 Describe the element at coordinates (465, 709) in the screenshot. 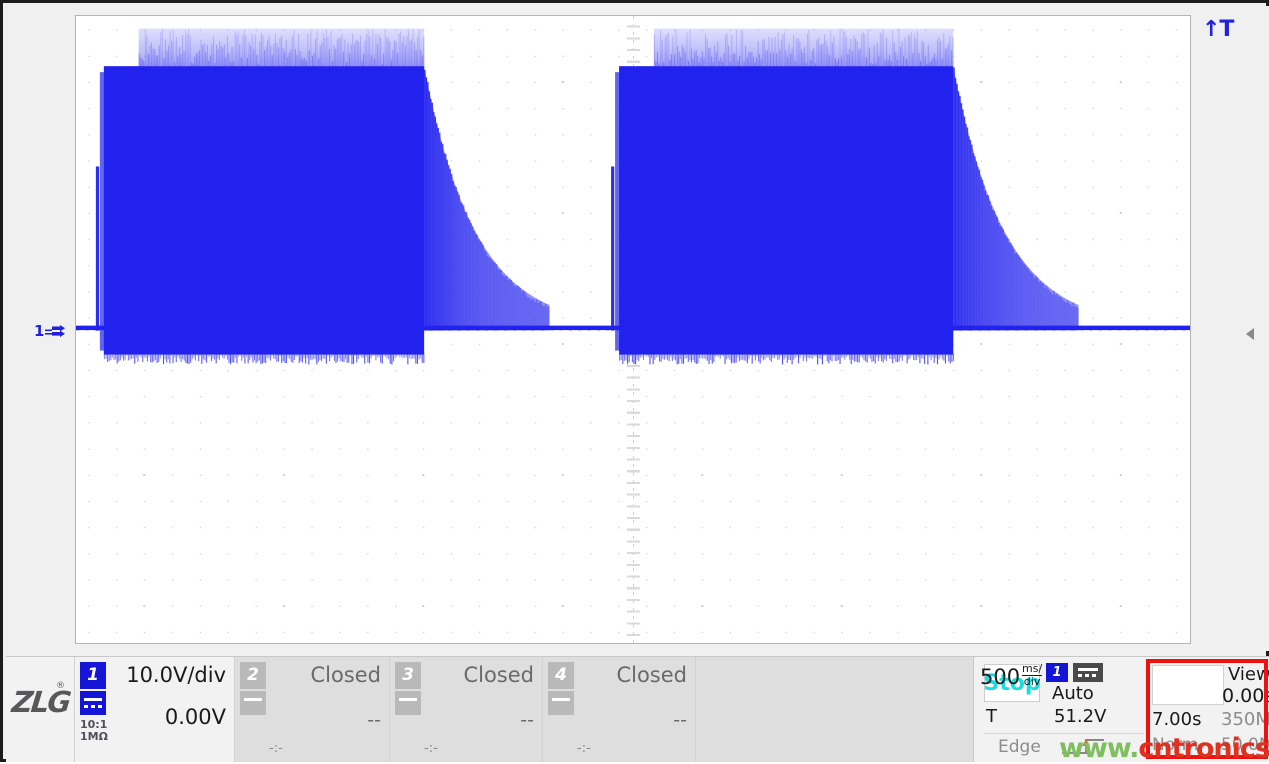

I see `channel-3-panel: 3 Closed -- -:-` at that location.